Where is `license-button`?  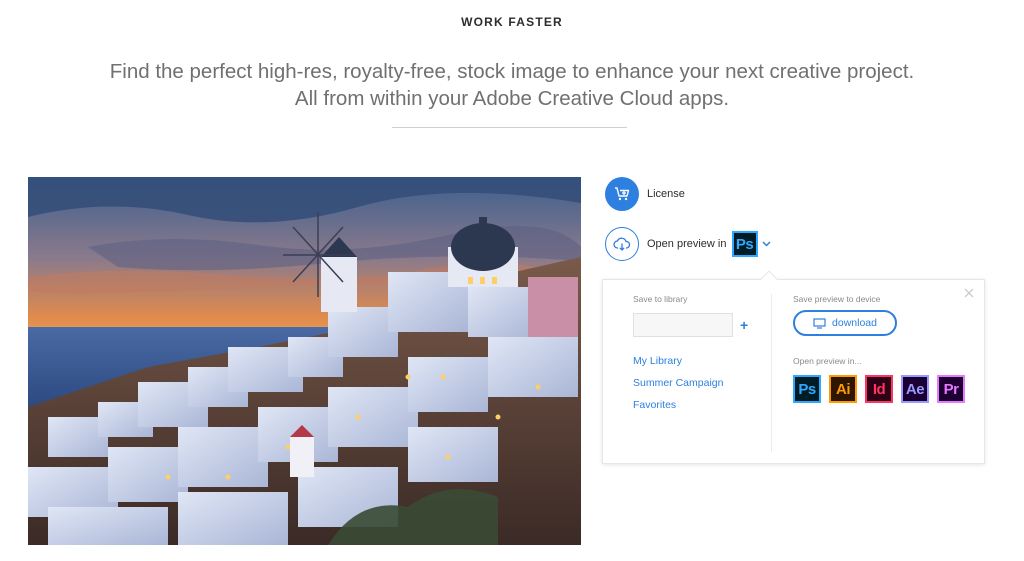
license-button is located at coordinates (622, 194).